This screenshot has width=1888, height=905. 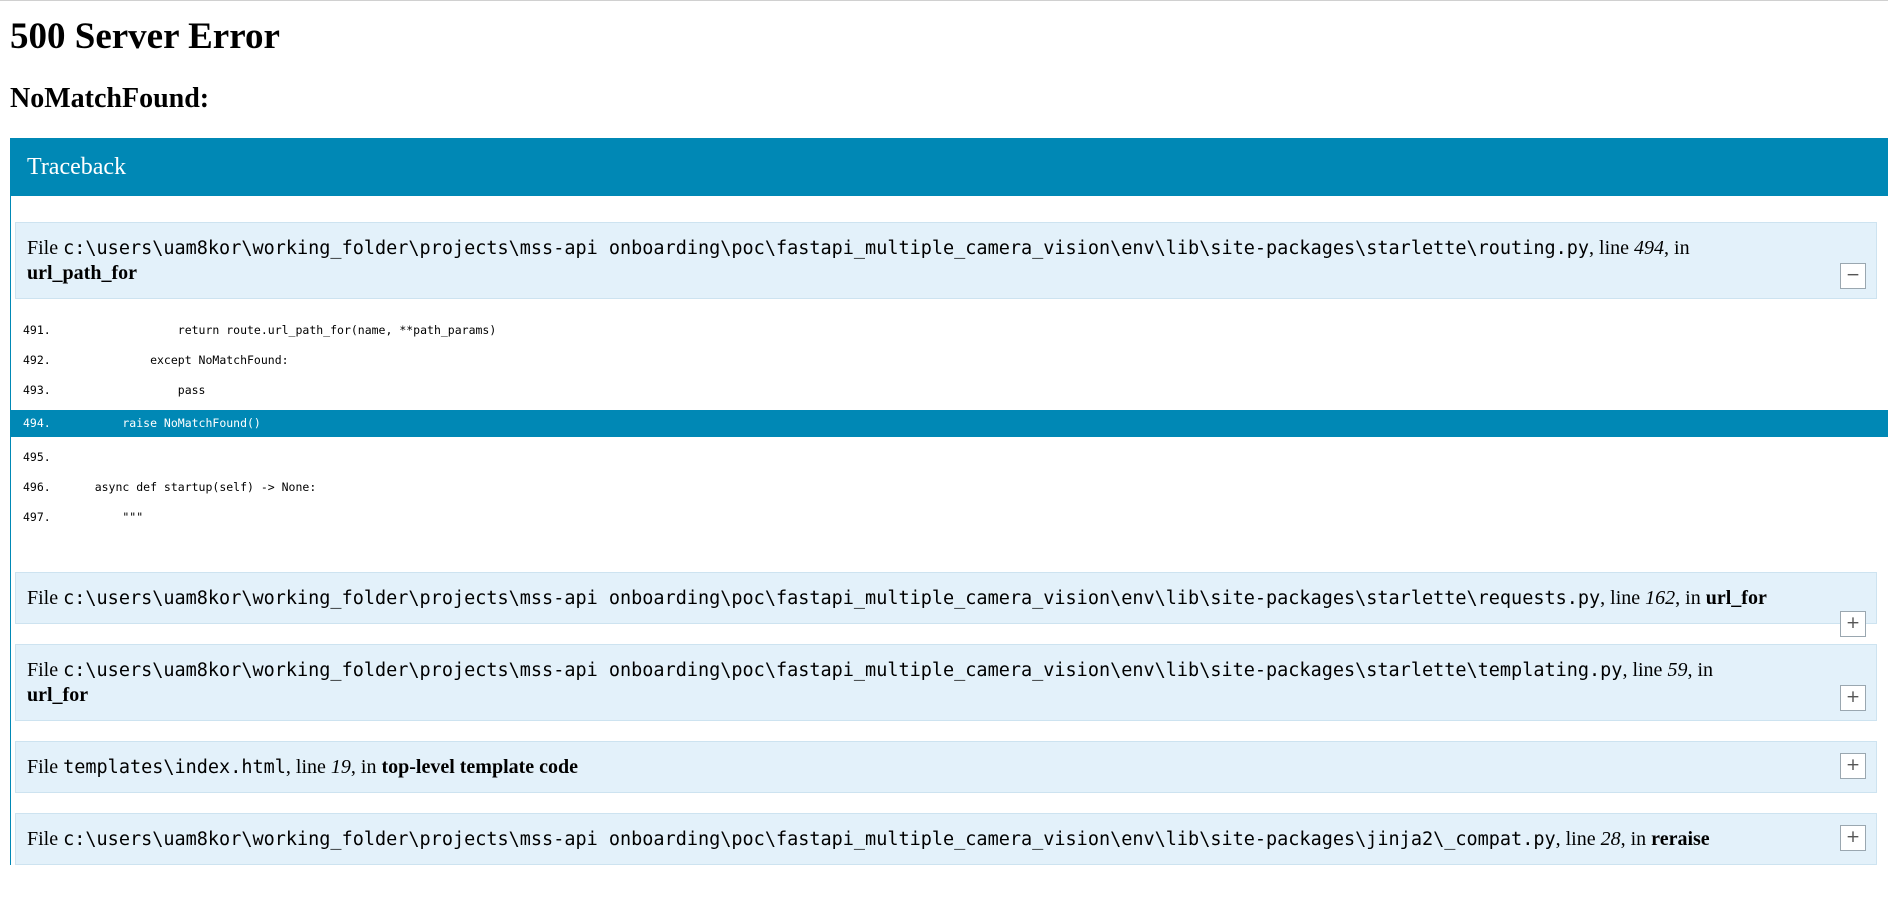 I want to click on code-line-highlighted: 494. raise NoMatchFound(), so click(x=949, y=423).